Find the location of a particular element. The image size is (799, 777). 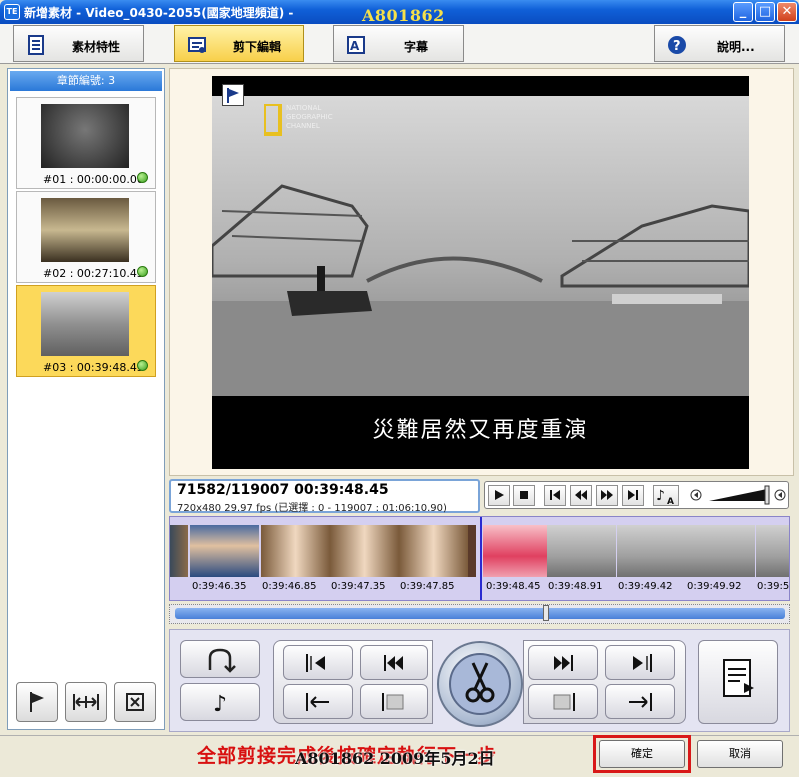

logo-text-line: CHANNEL is located at coordinates (303, 126).